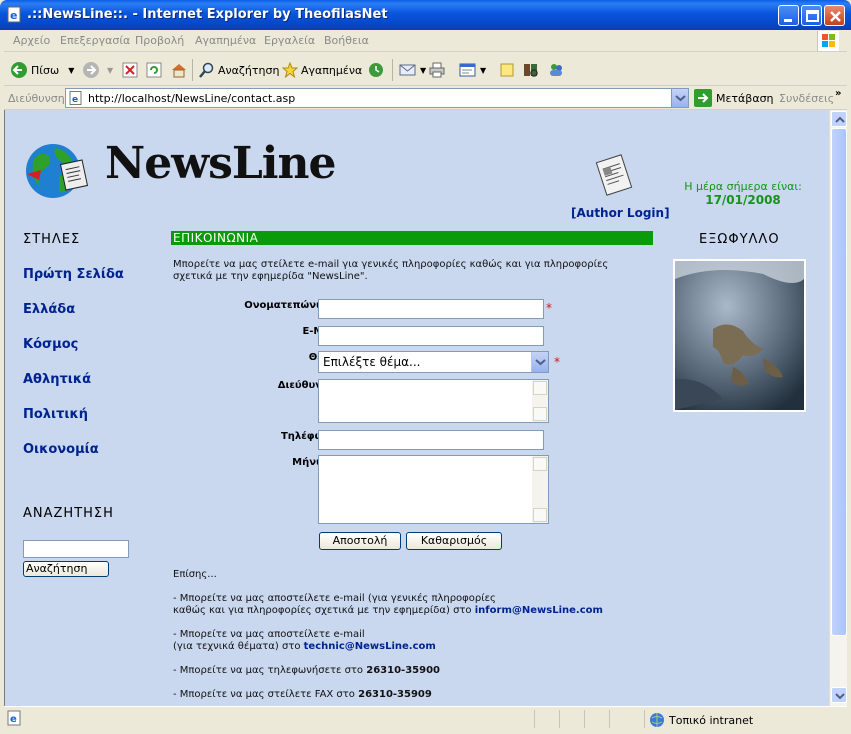 The image size is (851, 734). What do you see at coordinates (788, 15) in the screenshot?
I see `minimize-button` at bounding box center [788, 15].